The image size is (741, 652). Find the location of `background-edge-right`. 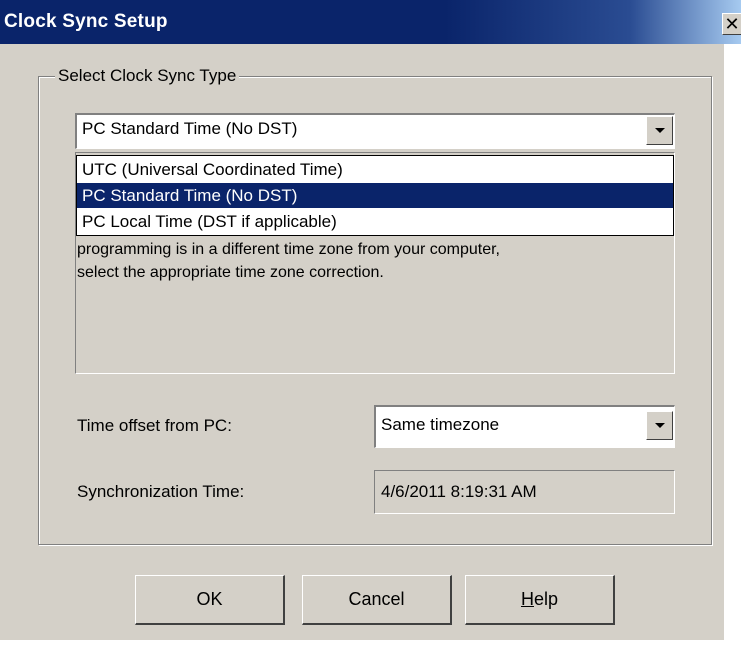

background-edge-right is located at coordinates (732, 348).